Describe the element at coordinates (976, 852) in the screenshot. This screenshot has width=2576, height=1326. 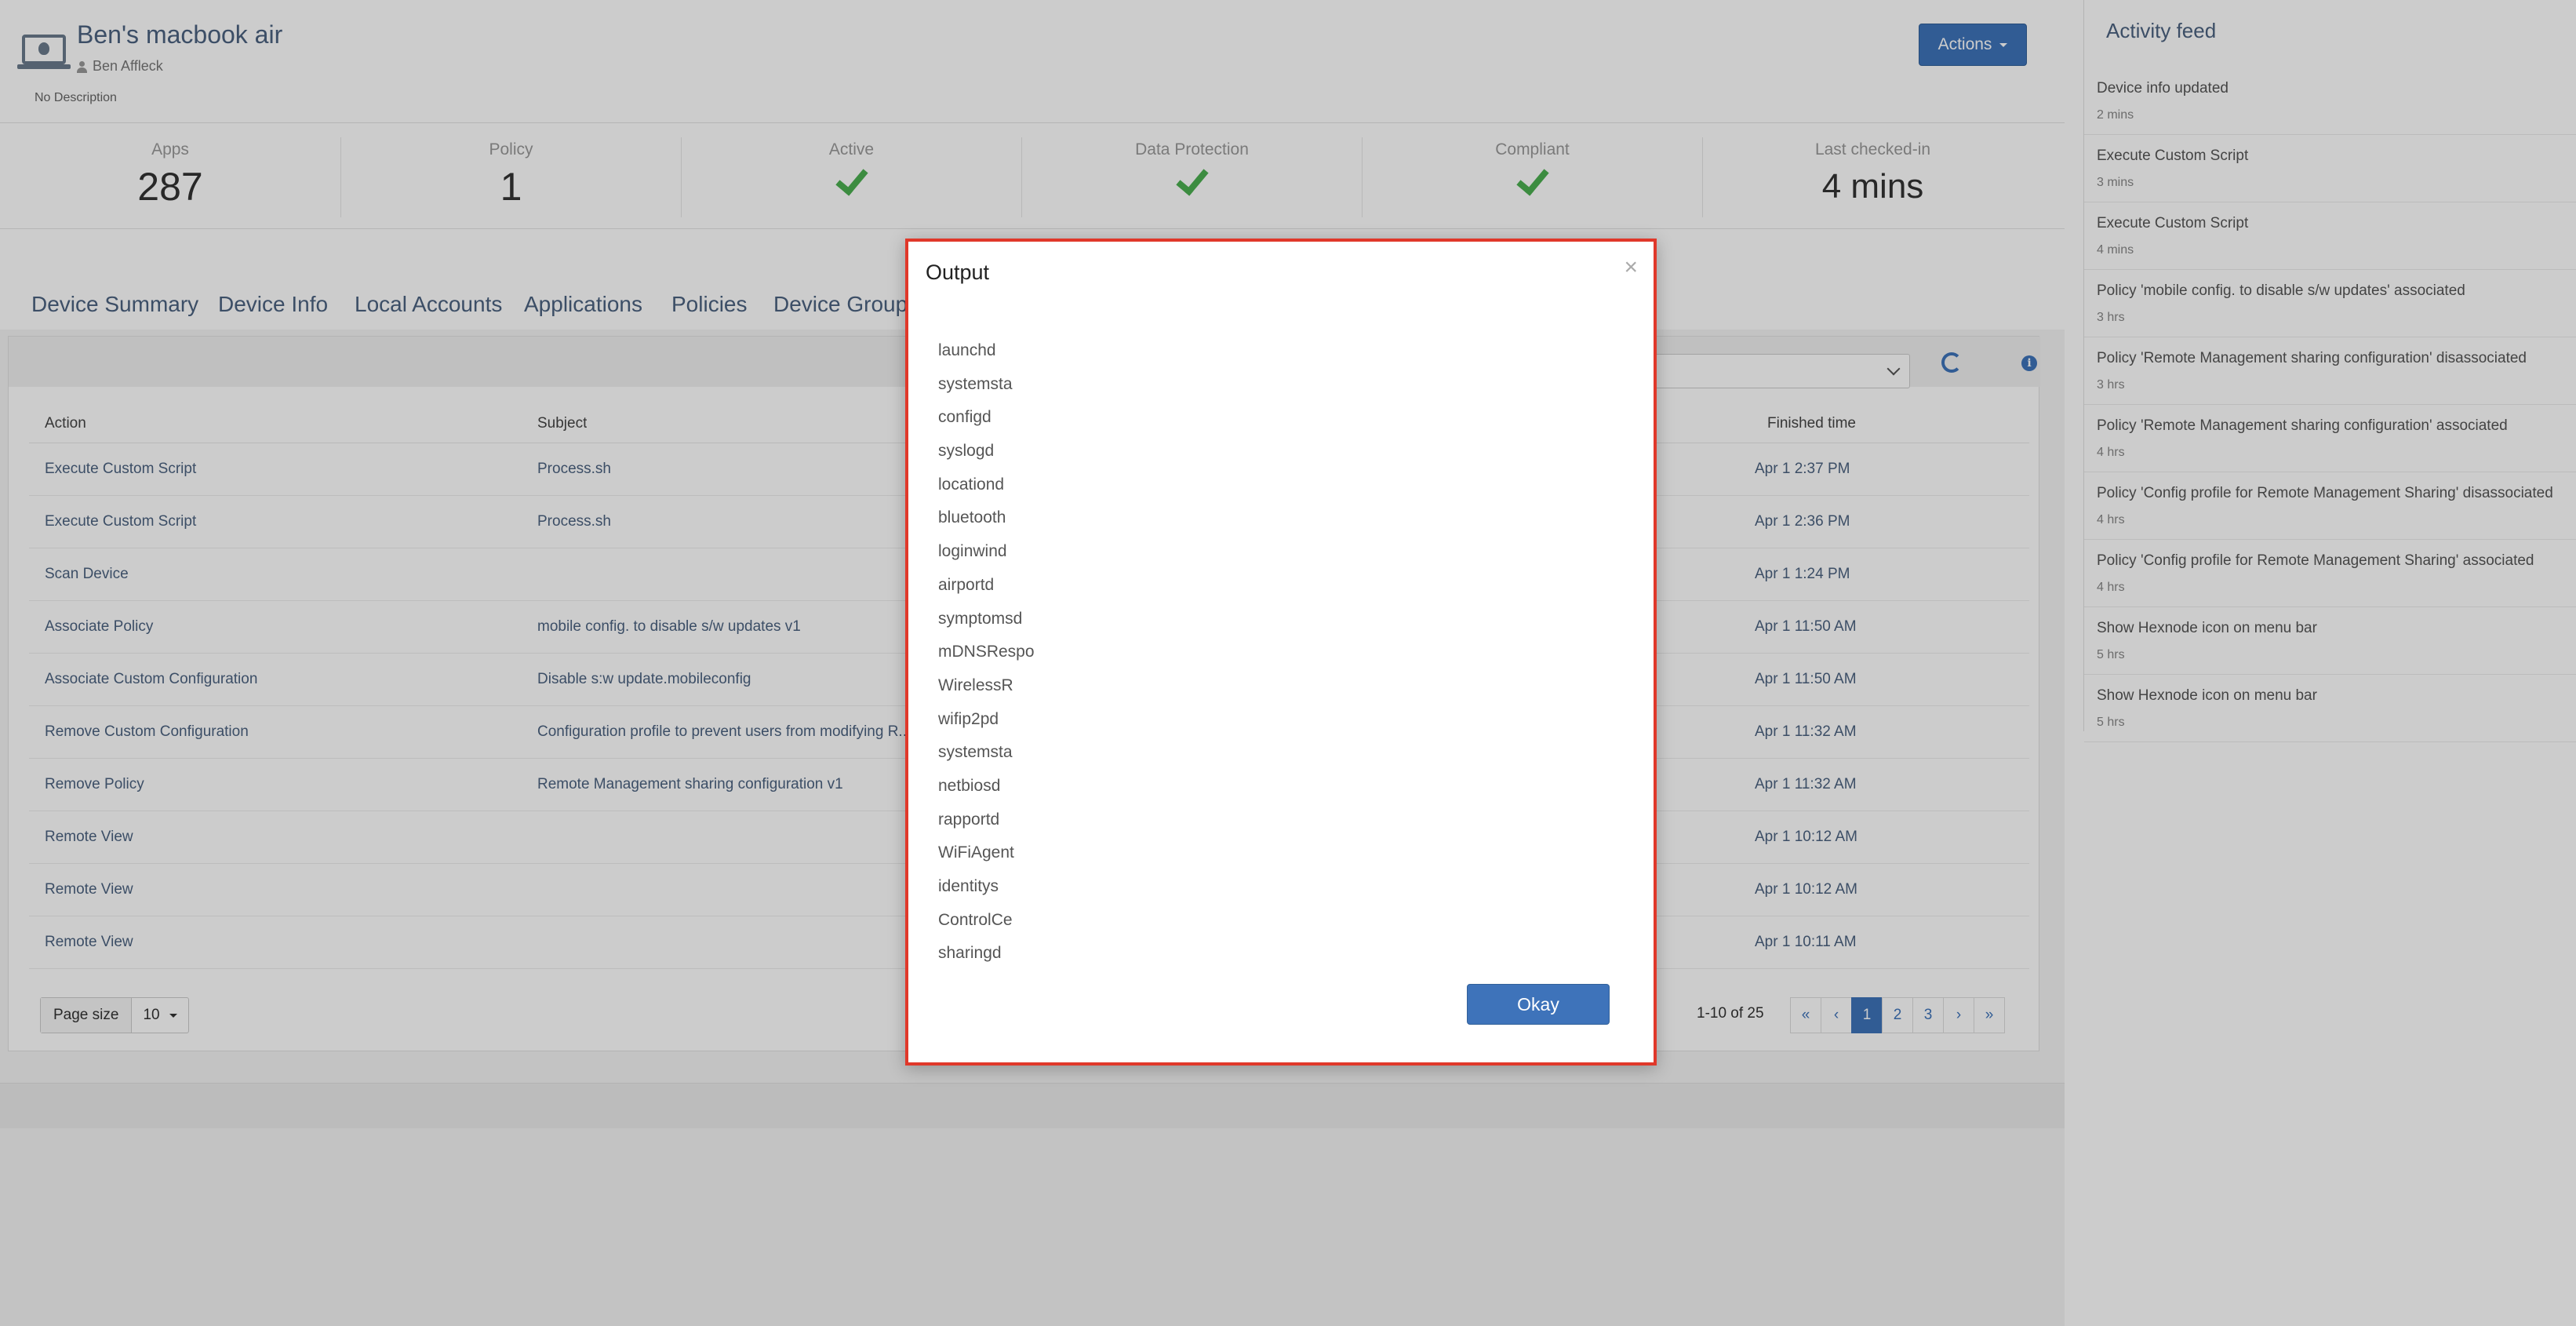
I see `output-line: WiFiAgent` at that location.